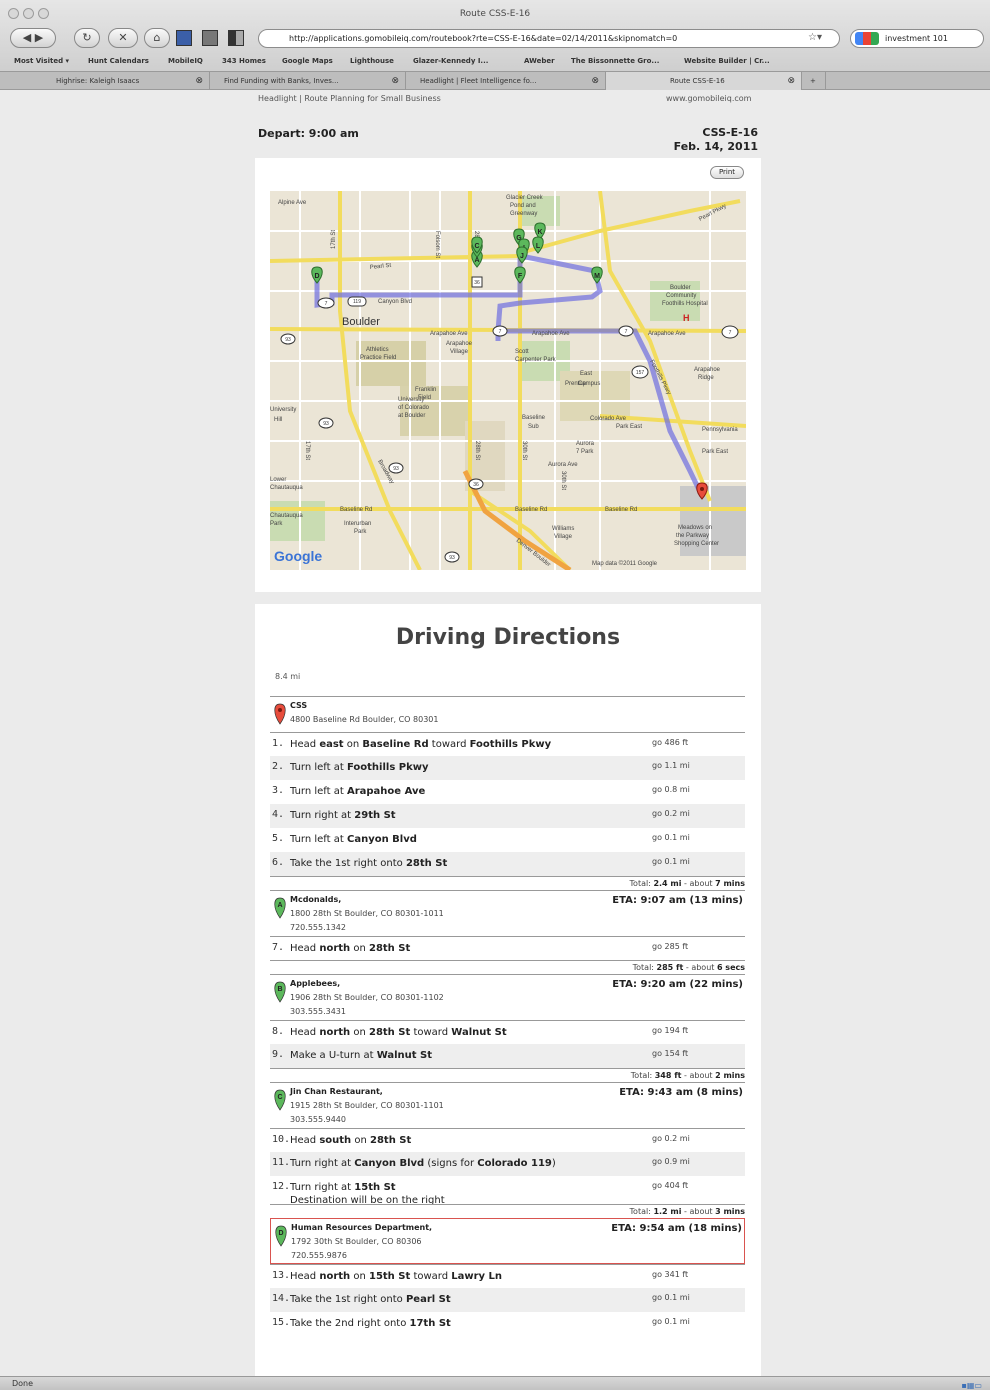 The height and width of the screenshot is (1390, 990). Describe the element at coordinates (318, 1011) in the screenshot. I see `stop-phone: 303.555.3431` at that location.